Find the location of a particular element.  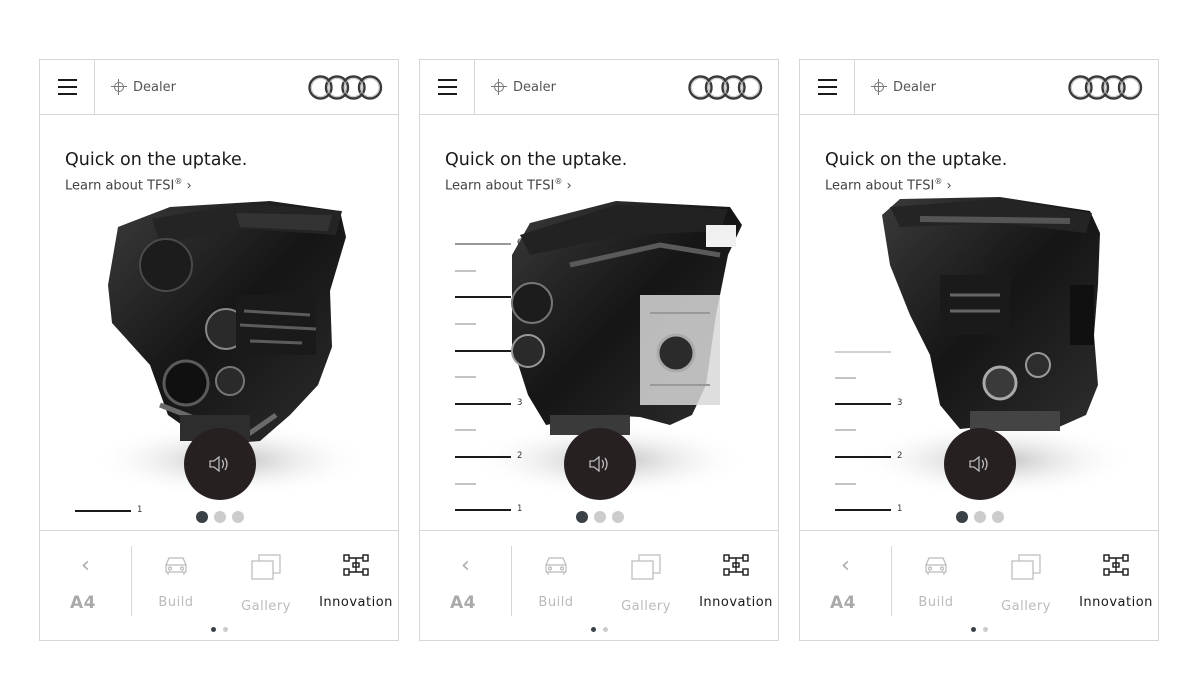

scale-label: 2 is located at coordinates (900, 456).